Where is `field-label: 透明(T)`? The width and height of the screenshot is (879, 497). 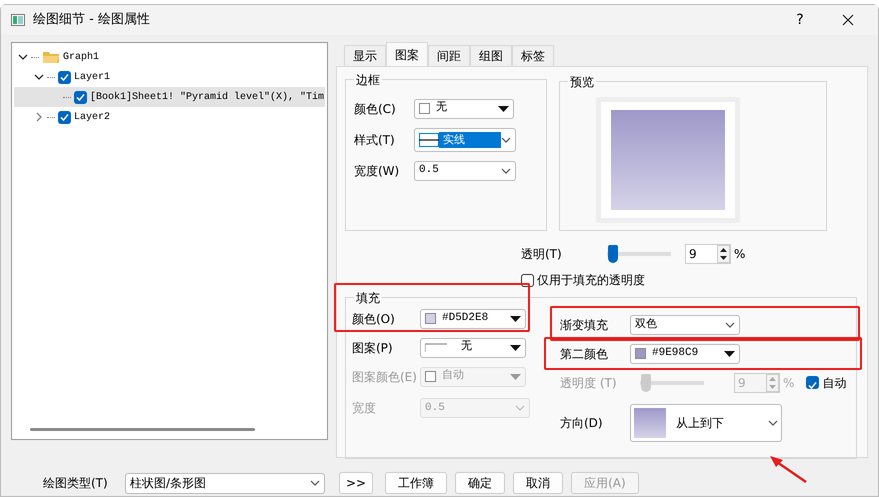 field-label: 透明(T) is located at coordinates (542, 254).